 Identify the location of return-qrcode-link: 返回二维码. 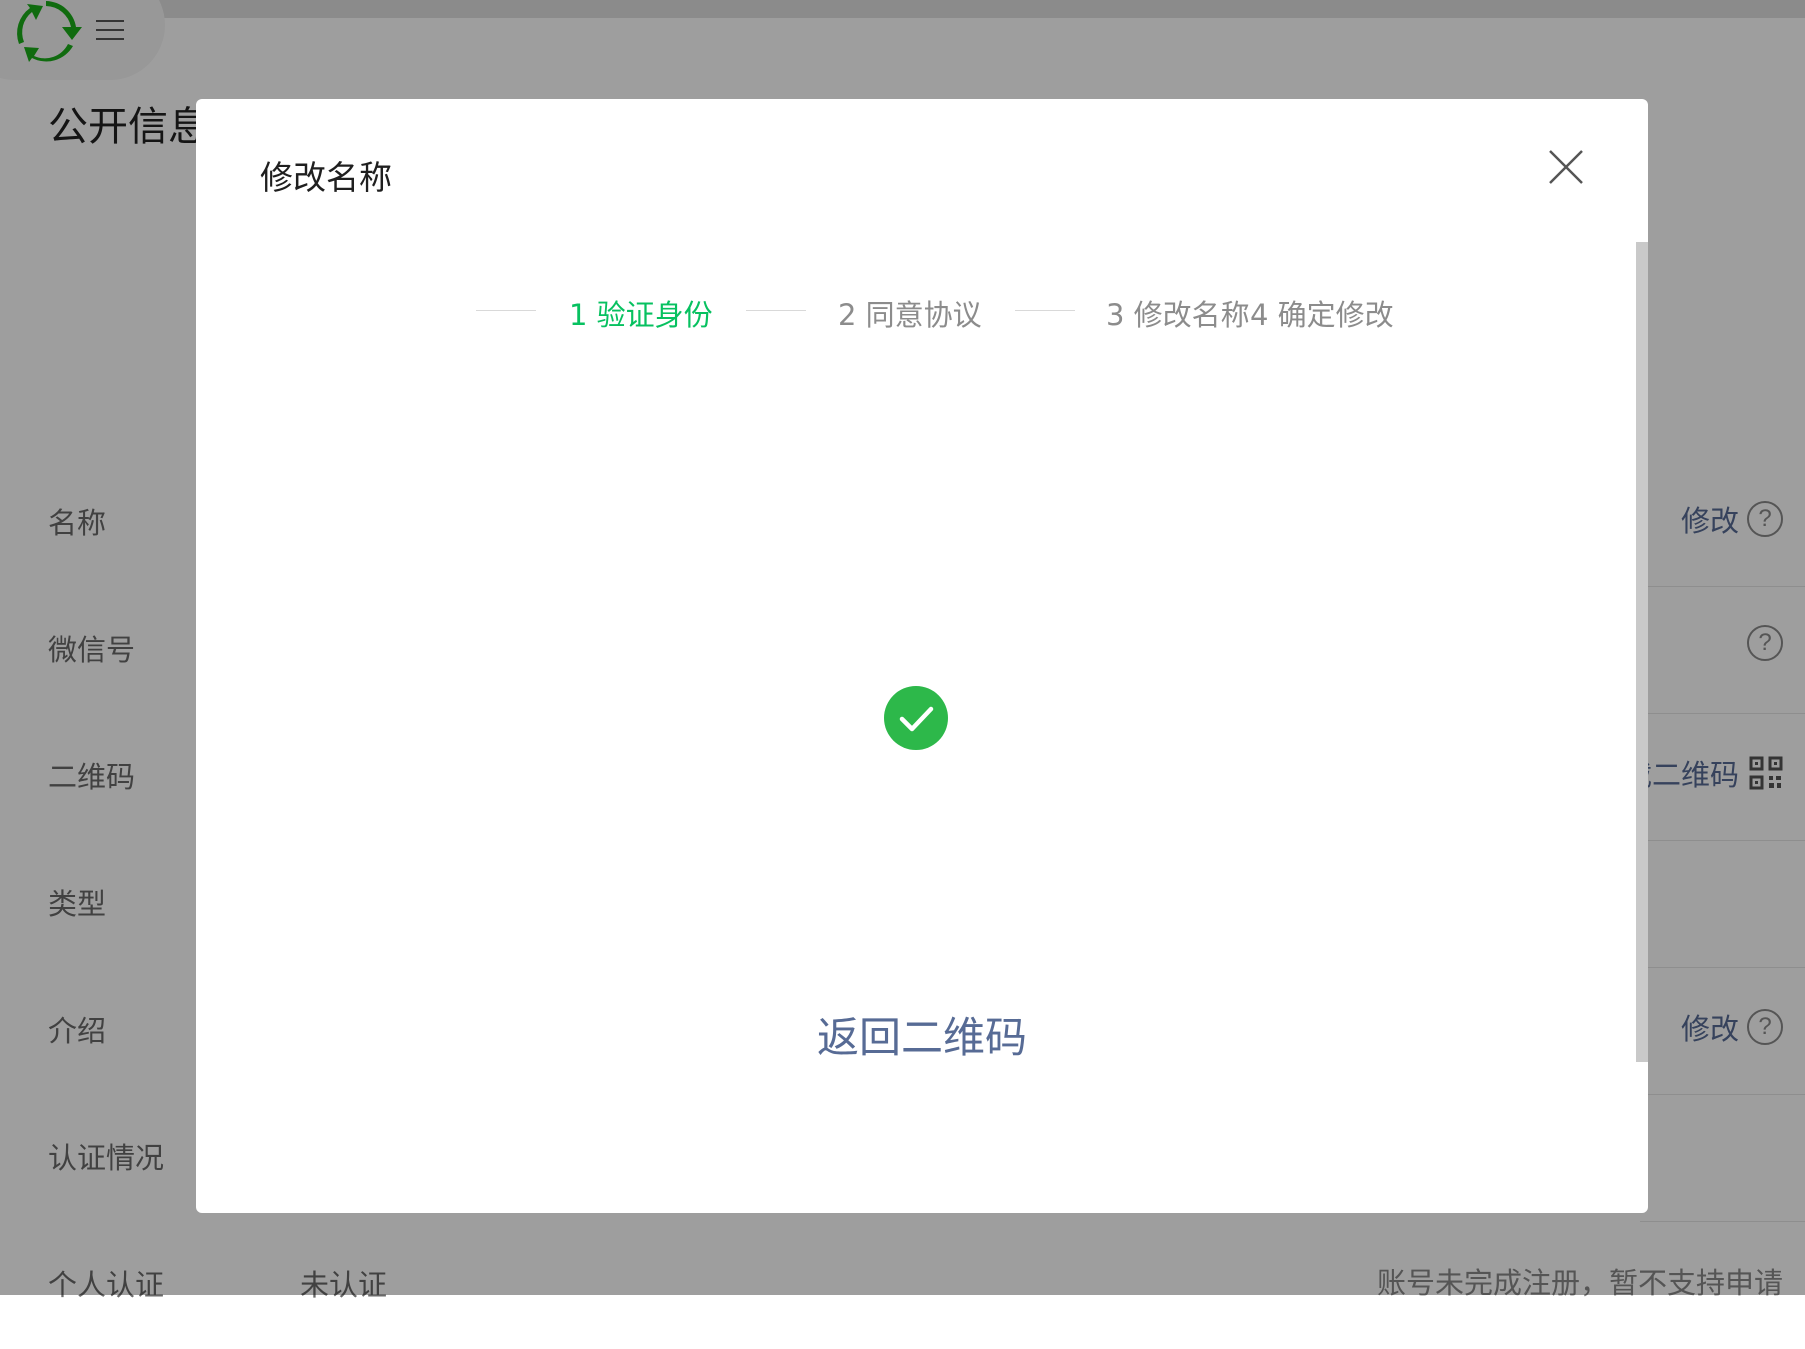
(922, 1034).